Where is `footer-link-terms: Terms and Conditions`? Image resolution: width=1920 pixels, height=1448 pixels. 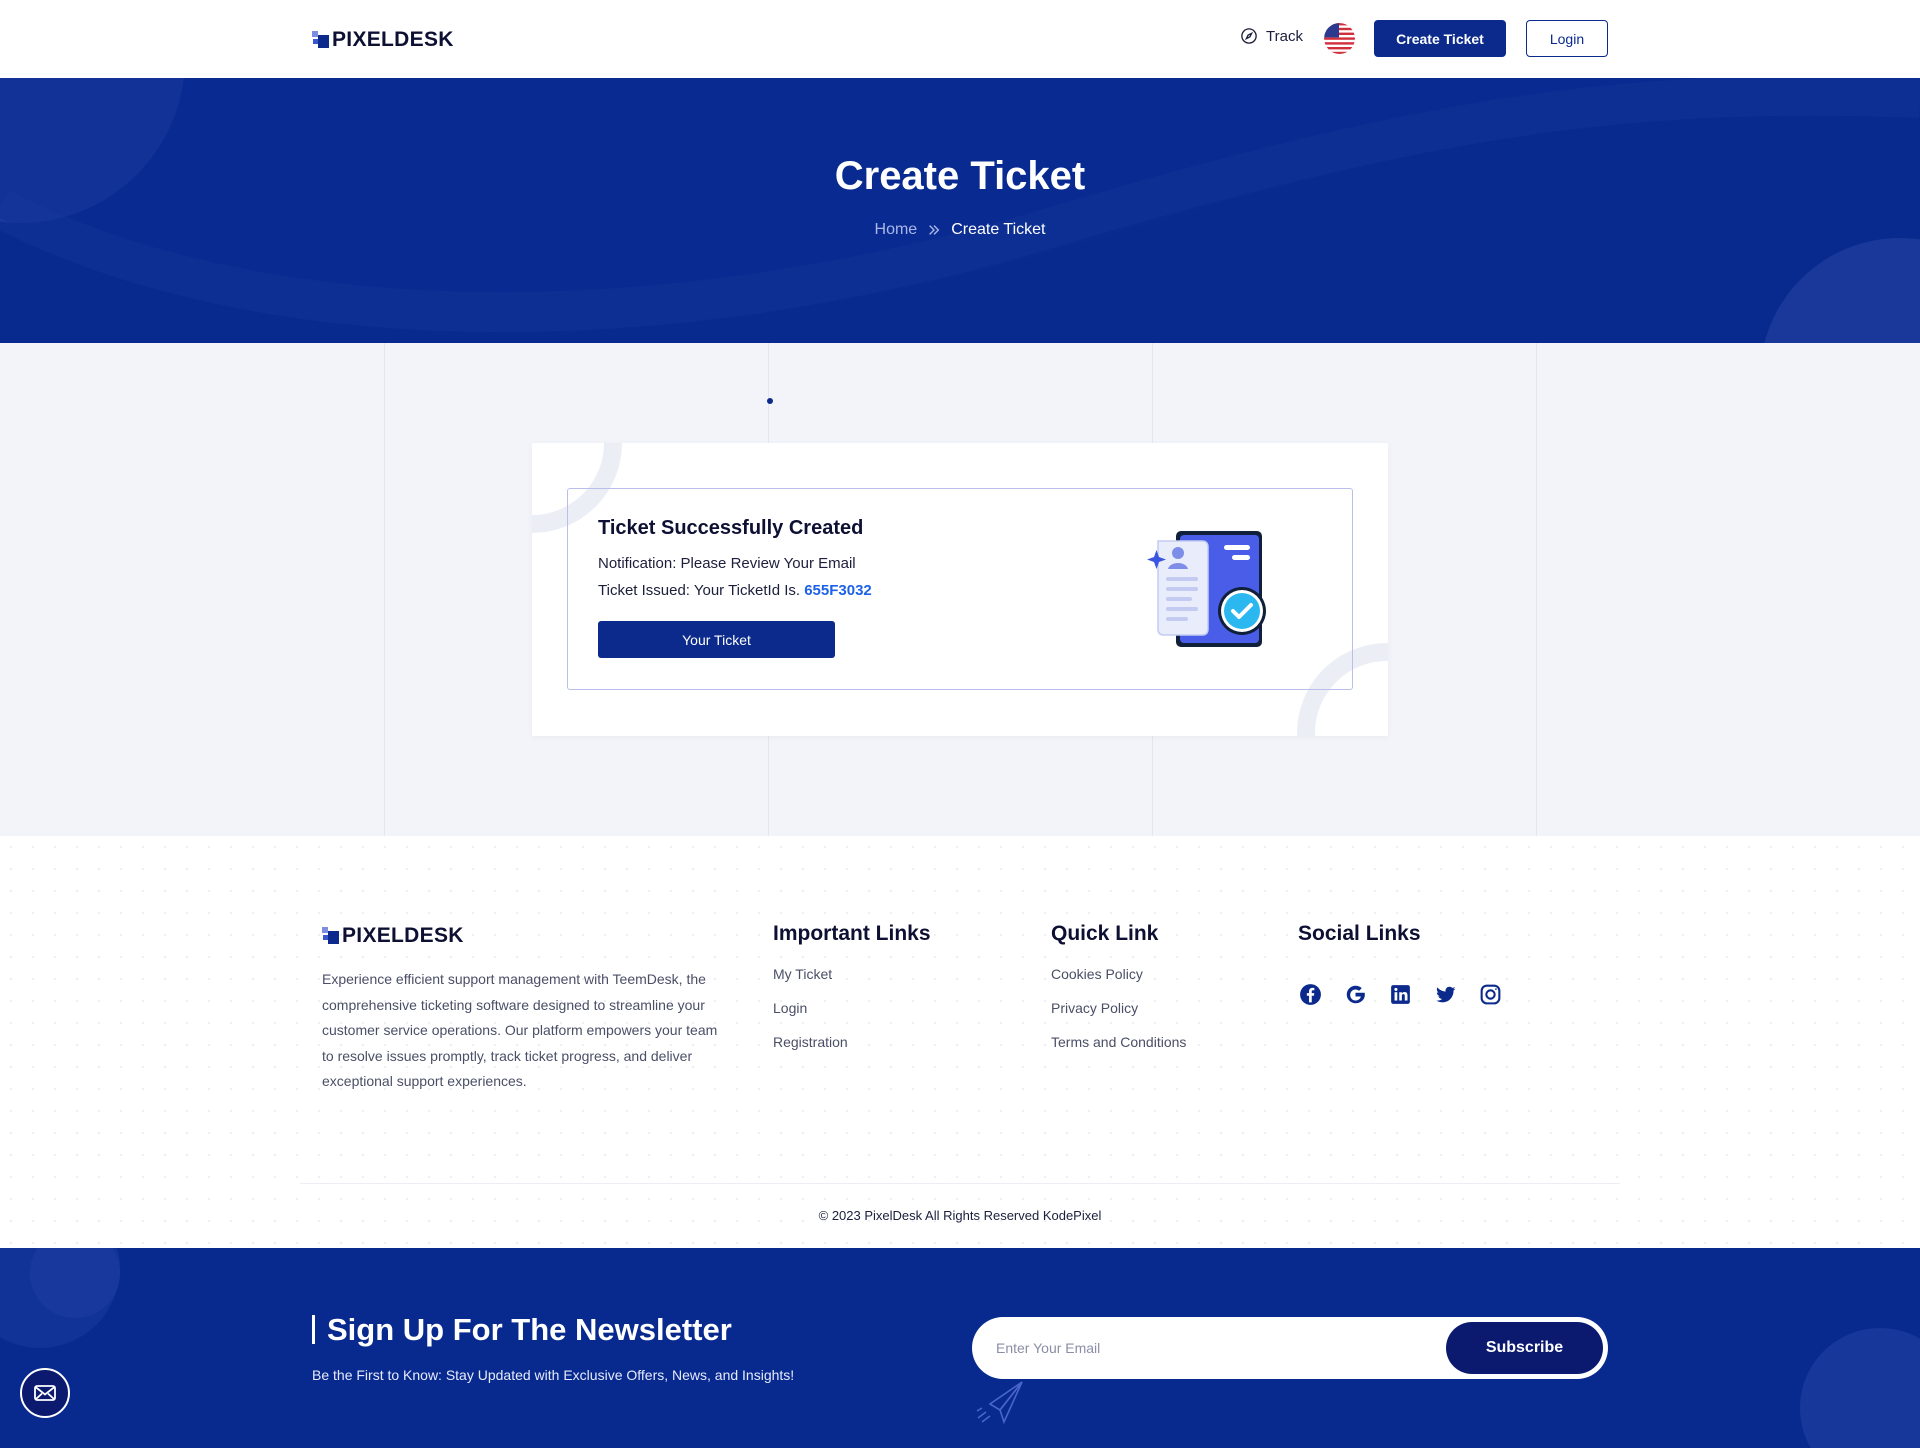
footer-link-terms: Terms and Conditions is located at coordinates (1118, 1042).